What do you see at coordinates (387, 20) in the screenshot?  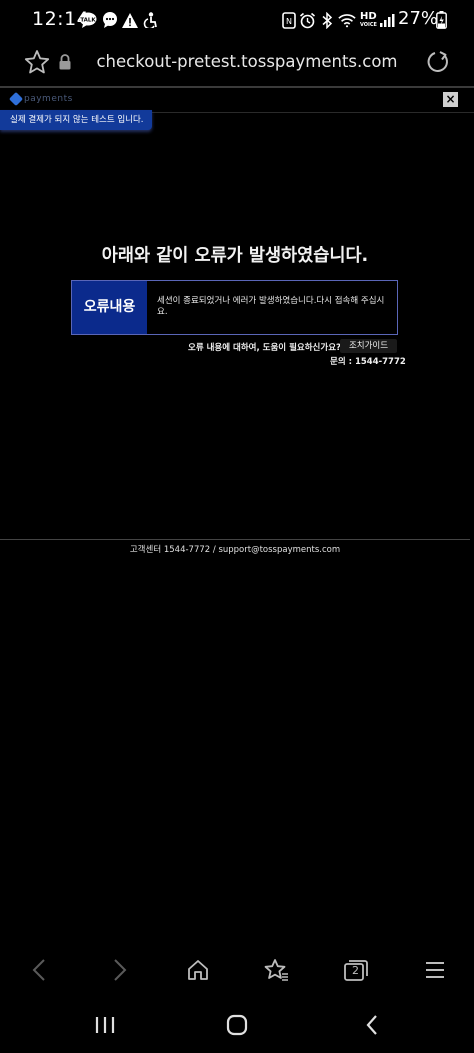 I see `signal-icon` at bounding box center [387, 20].